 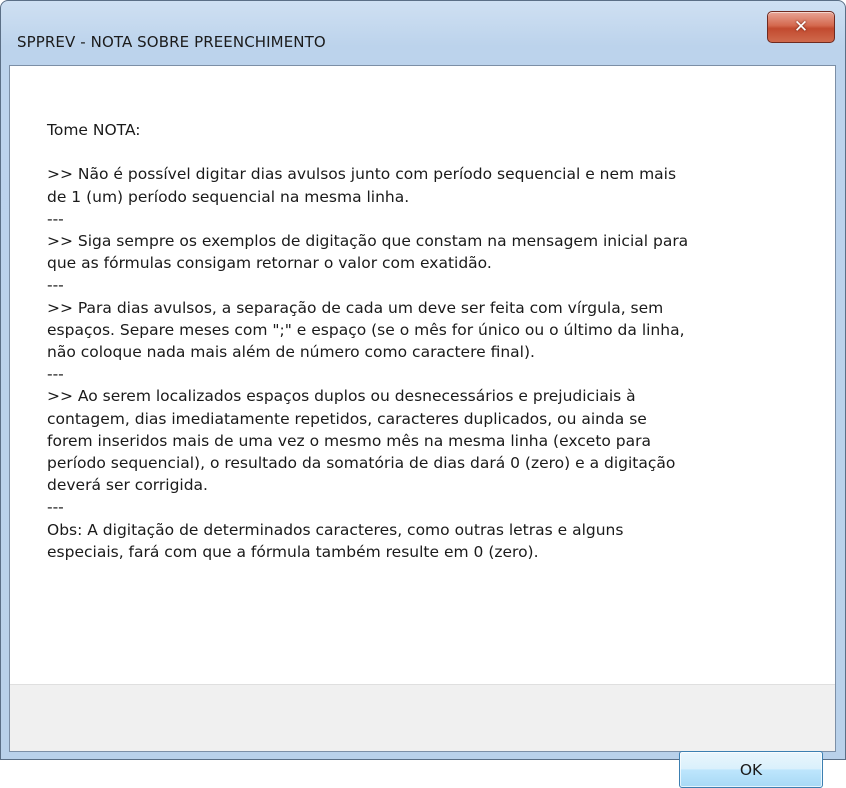 I want to click on message-line: deverá ser corrigida., so click(x=127, y=485).